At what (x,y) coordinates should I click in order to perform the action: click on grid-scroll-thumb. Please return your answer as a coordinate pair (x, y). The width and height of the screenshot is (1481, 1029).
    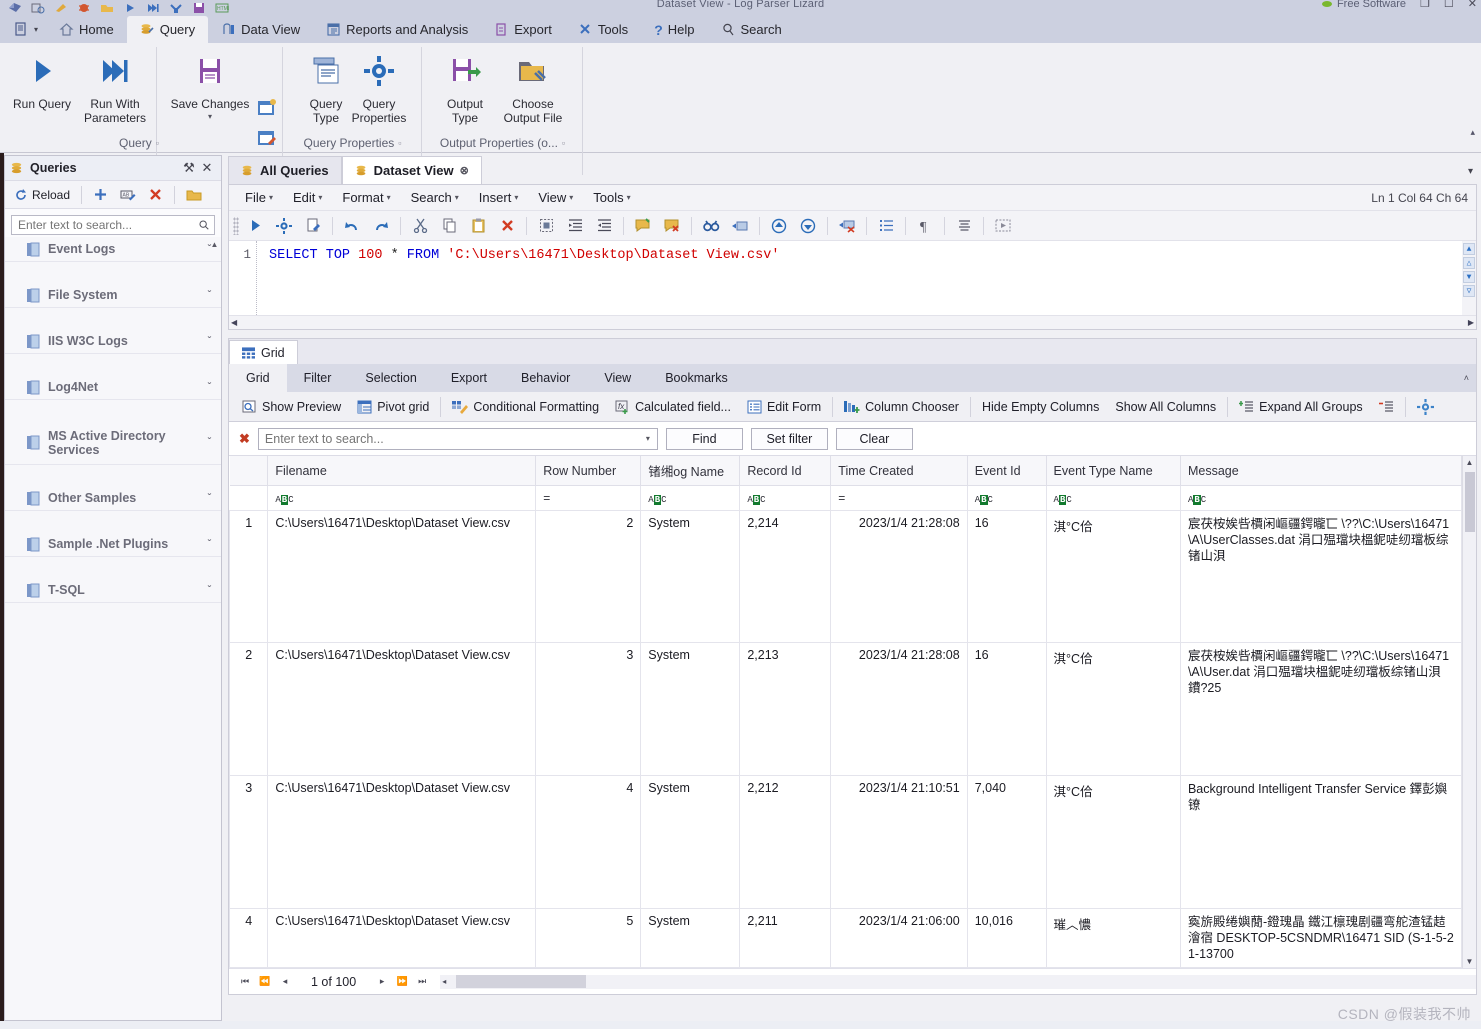
    Looking at the image, I should click on (1470, 502).